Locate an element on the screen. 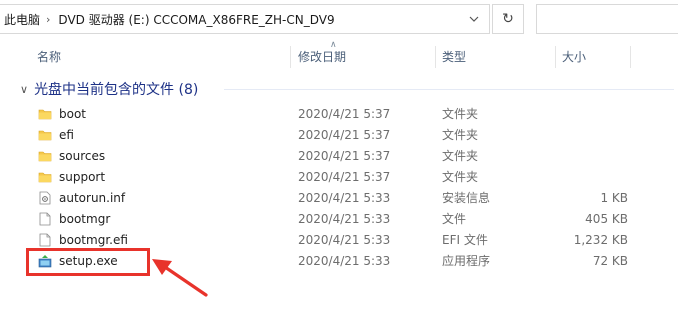 This screenshot has height=324, width=678. column-header-row: ∧ 名称 修改日期 类型 大小 is located at coordinates (339, 55).